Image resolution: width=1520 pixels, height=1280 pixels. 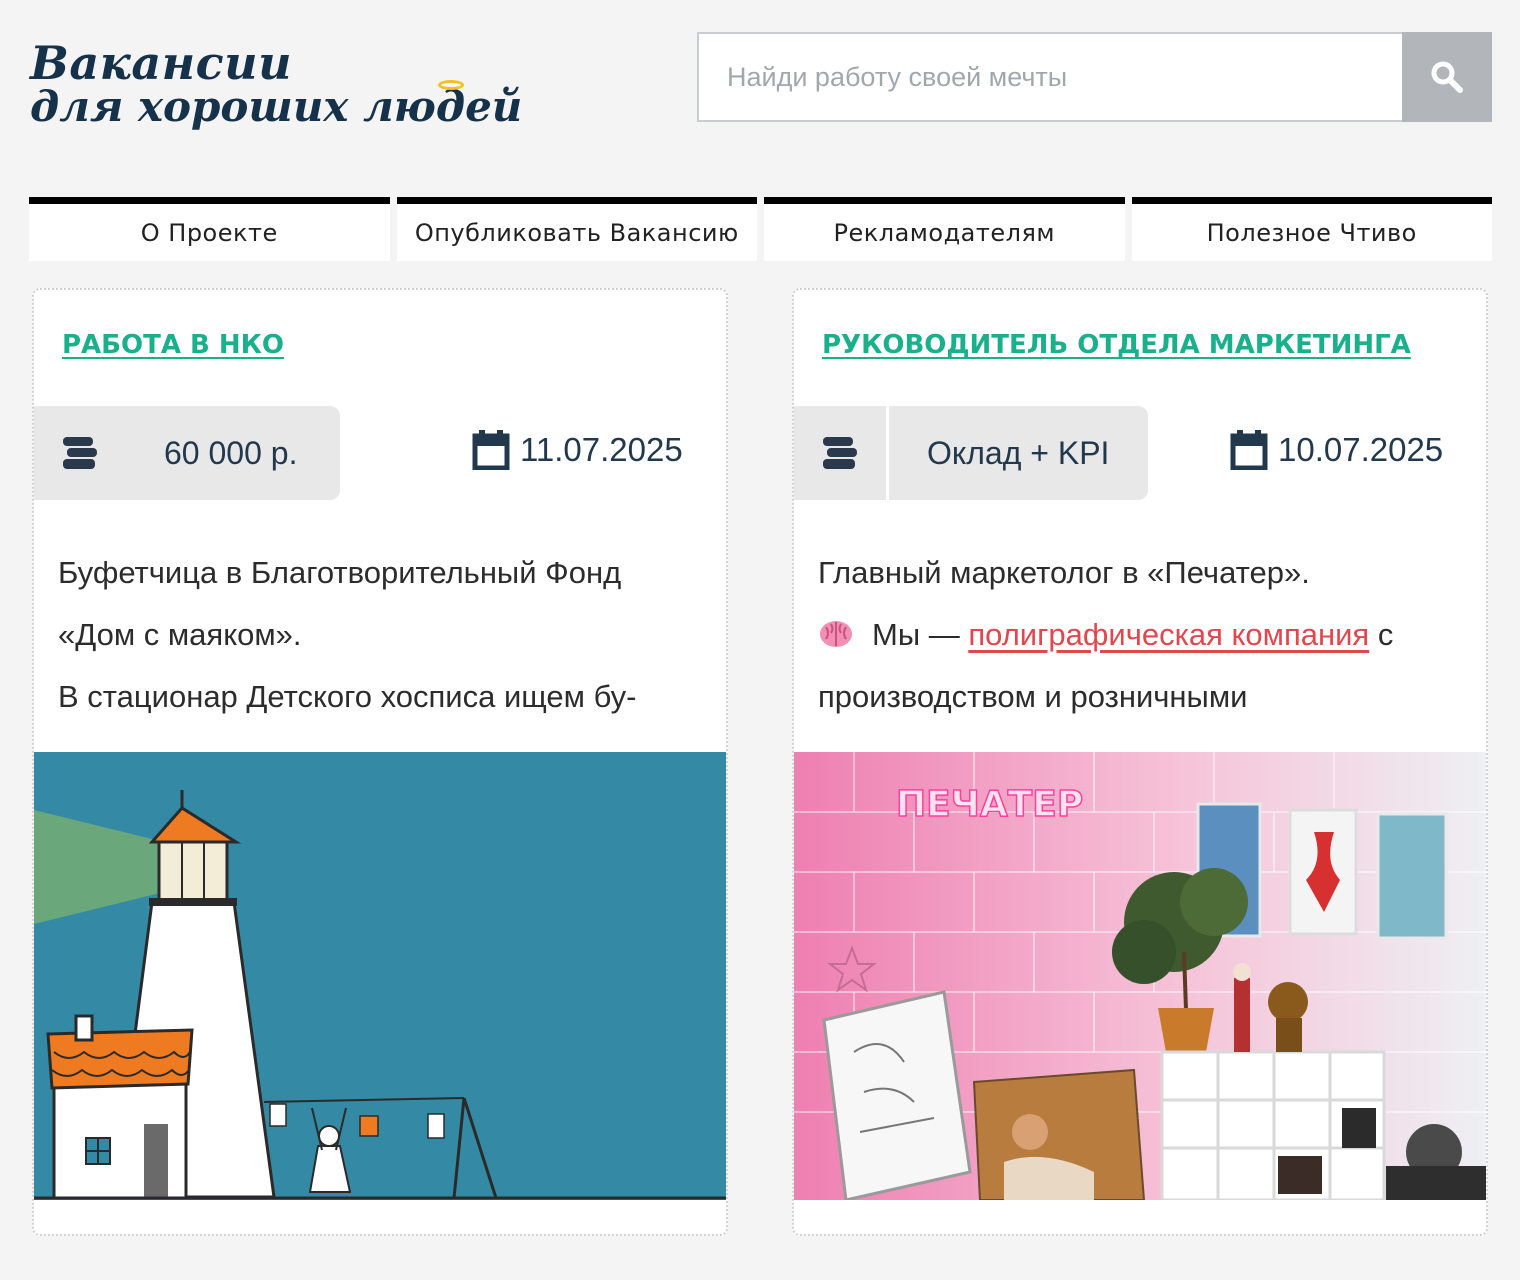 What do you see at coordinates (576, 229) in the screenshot?
I see `nav-item-publish: Опубликовать Вакансию` at bounding box center [576, 229].